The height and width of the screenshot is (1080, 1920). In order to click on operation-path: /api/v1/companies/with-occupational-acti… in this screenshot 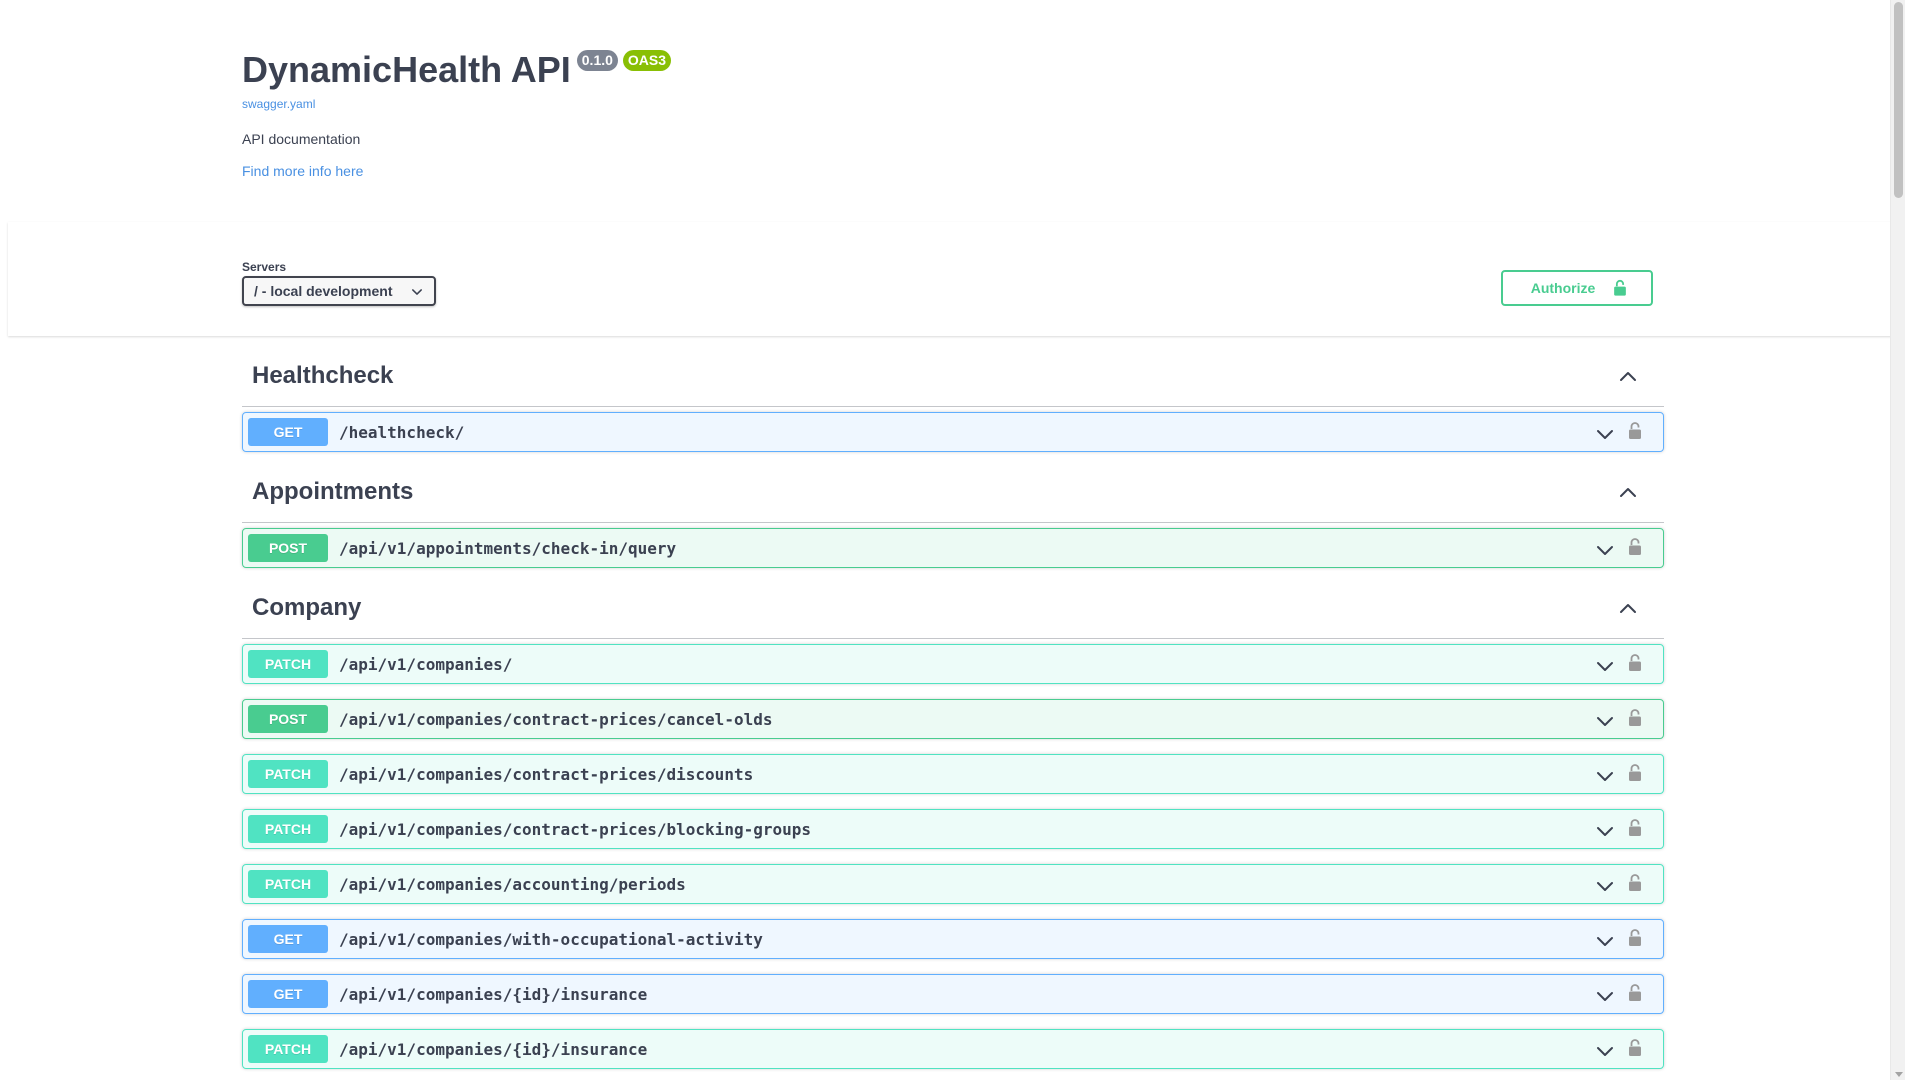, I will do `click(551, 939)`.